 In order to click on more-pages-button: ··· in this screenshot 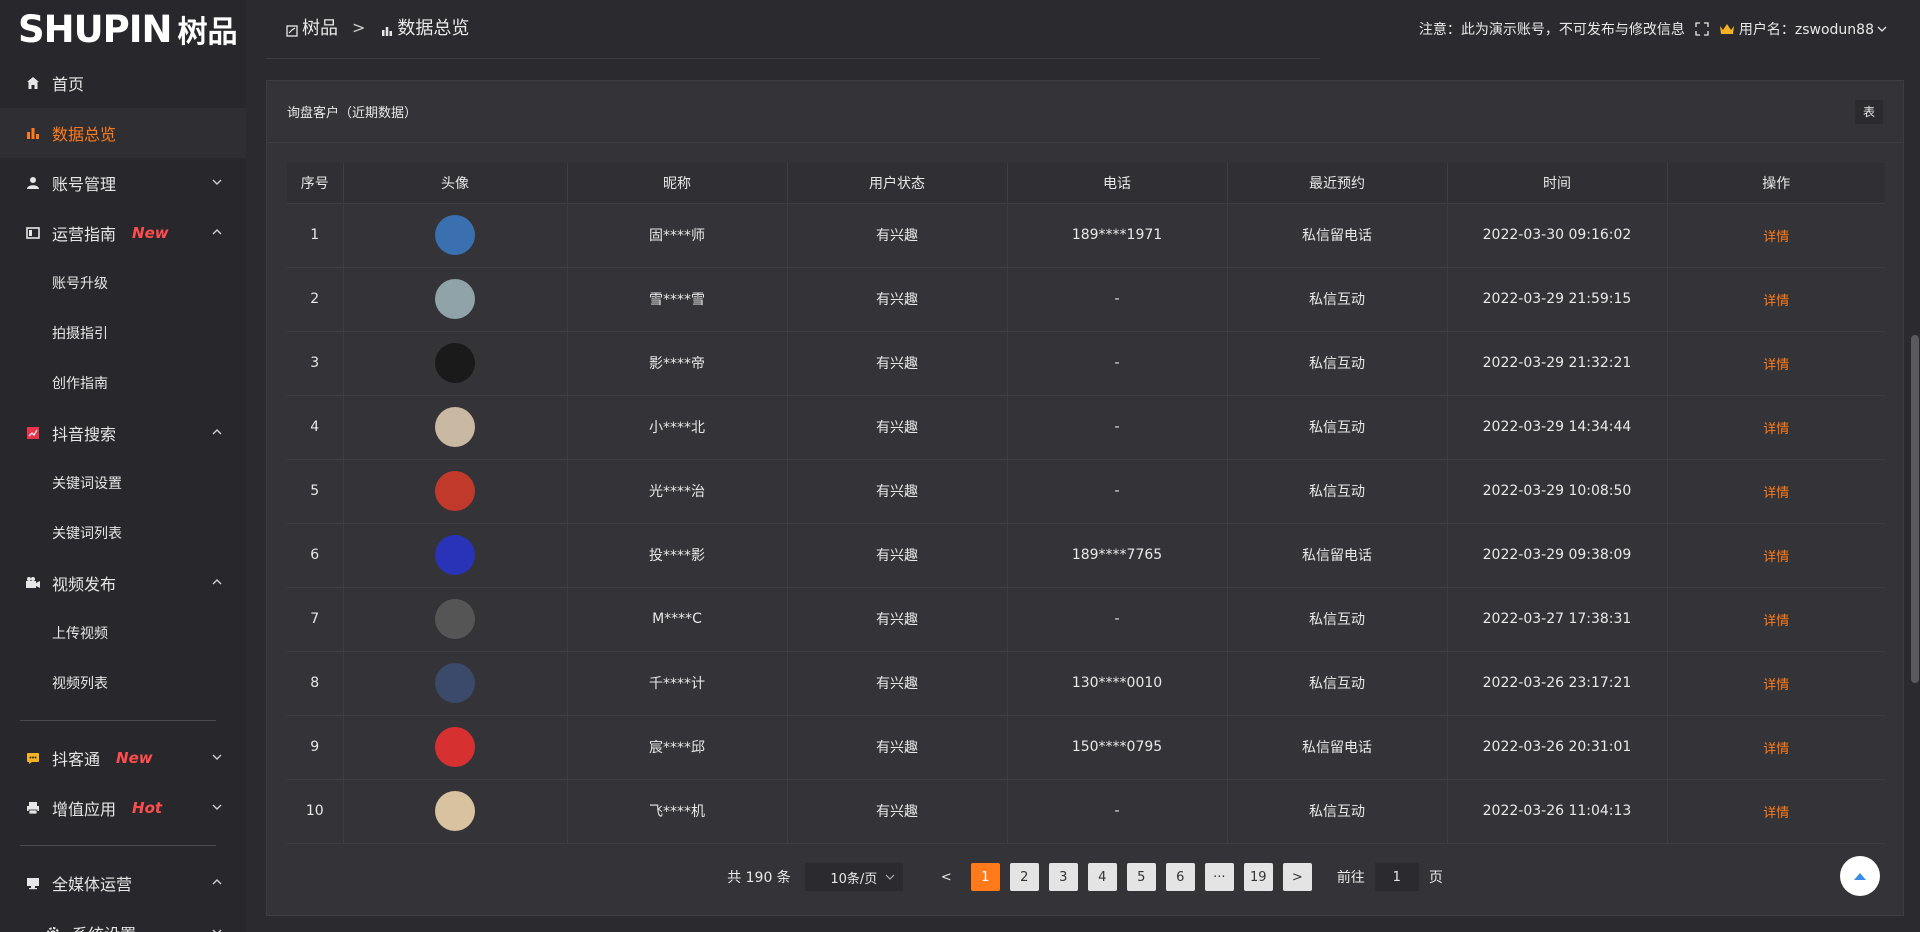, I will do `click(1219, 877)`.